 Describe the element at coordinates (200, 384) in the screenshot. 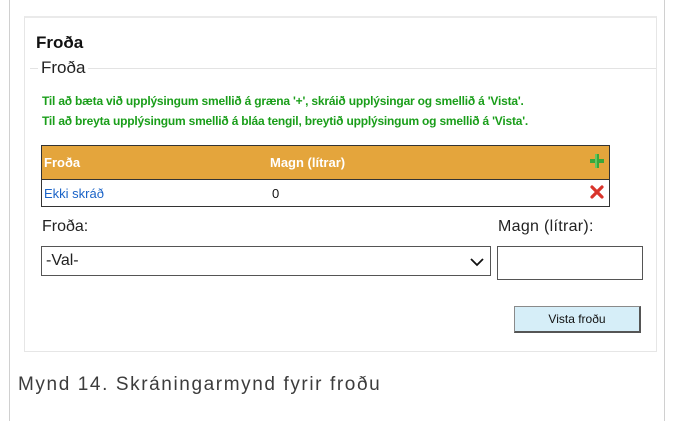

I see `figure-caption: Mynd 14. Skráningarmynd fyrir froðu` at that location.